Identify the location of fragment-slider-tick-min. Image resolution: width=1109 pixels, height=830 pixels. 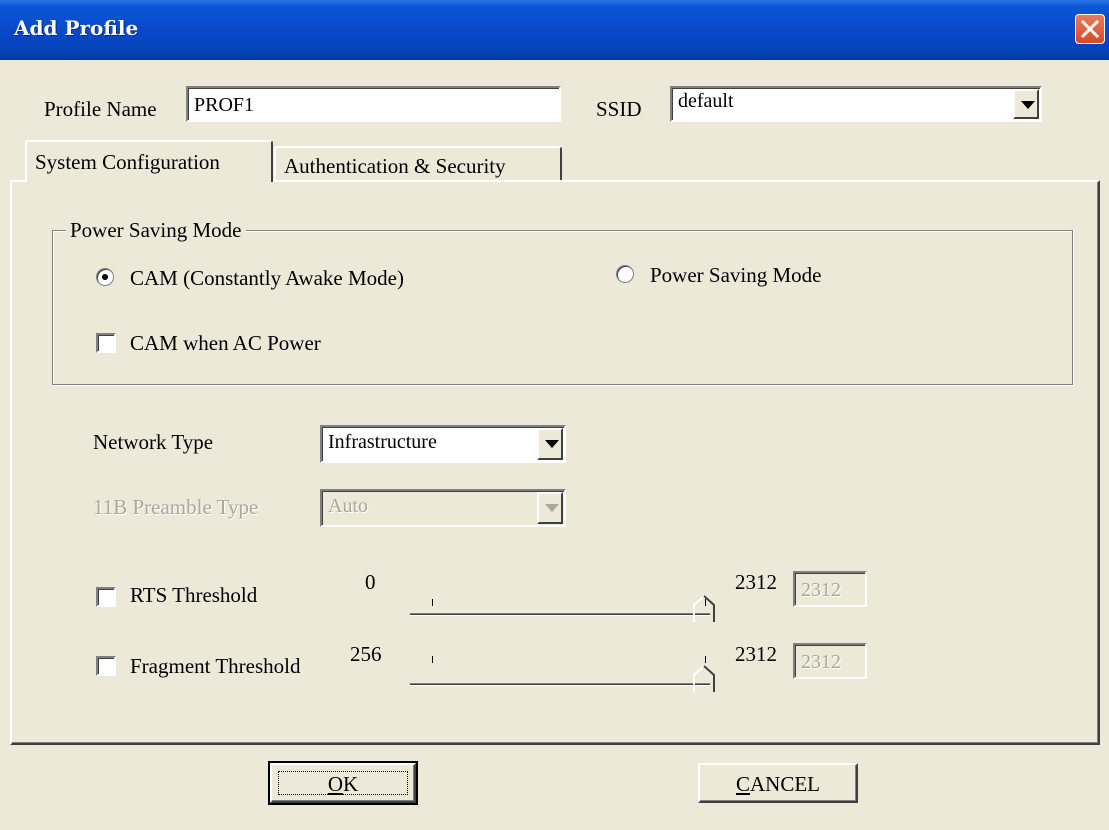
(432, 659).